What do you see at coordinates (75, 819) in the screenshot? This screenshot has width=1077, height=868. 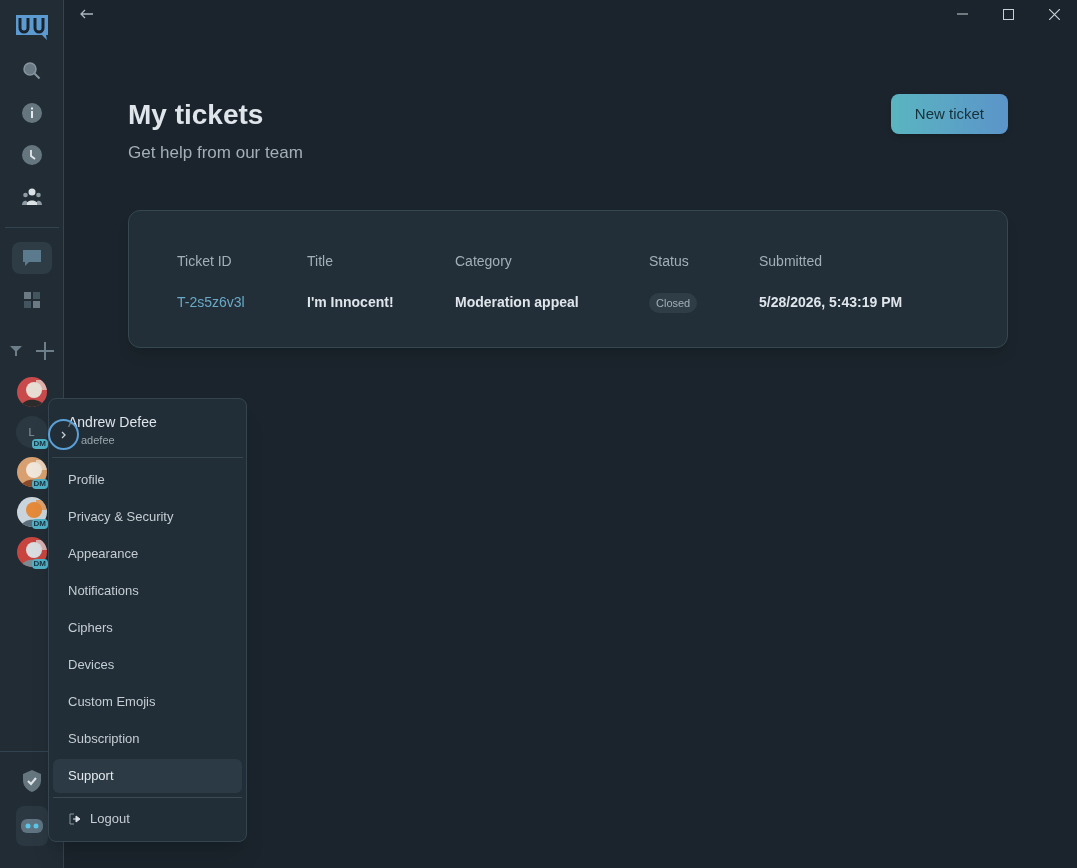 I see `logout-icon` at bounding box center [75, 819].